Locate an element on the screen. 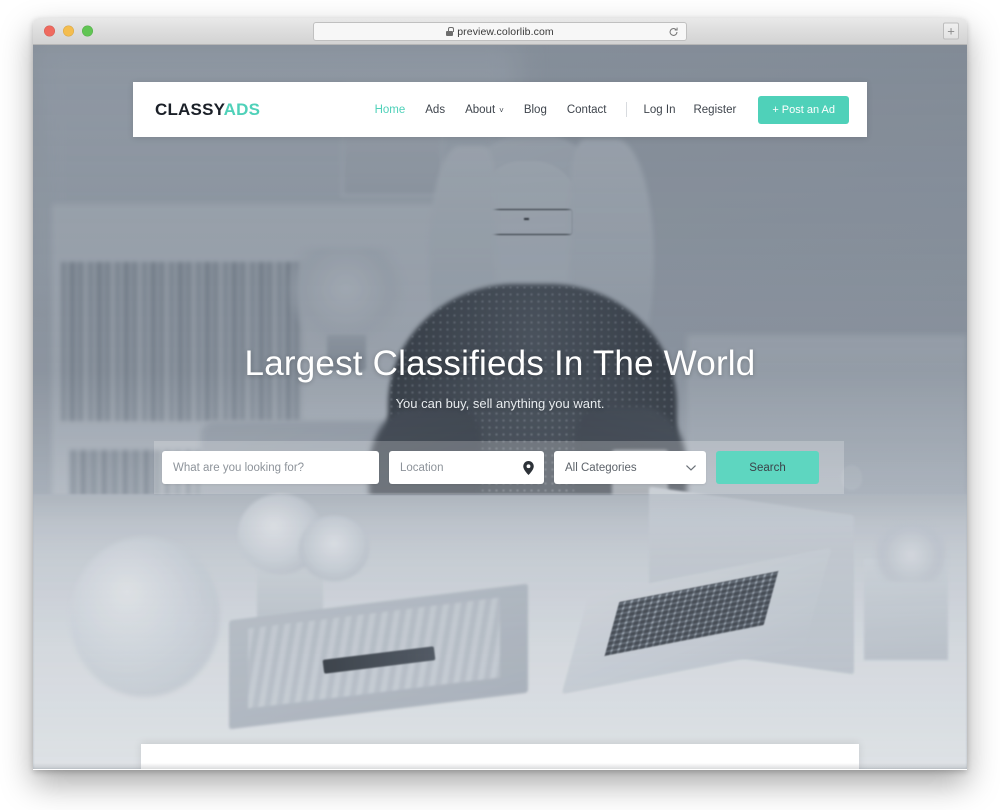 Image resolution: width=1000 pixels, height=810 pixels. url-text: preview.colorlib.com is located at coordinates (505, 31).